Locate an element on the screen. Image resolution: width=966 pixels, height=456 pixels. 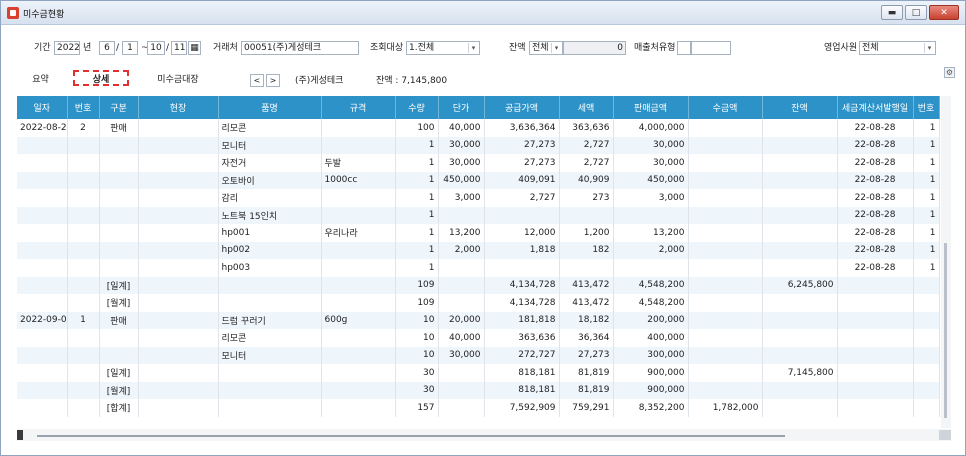
column-header: 세금계산서발행일 is located at coordinates (875, 107).